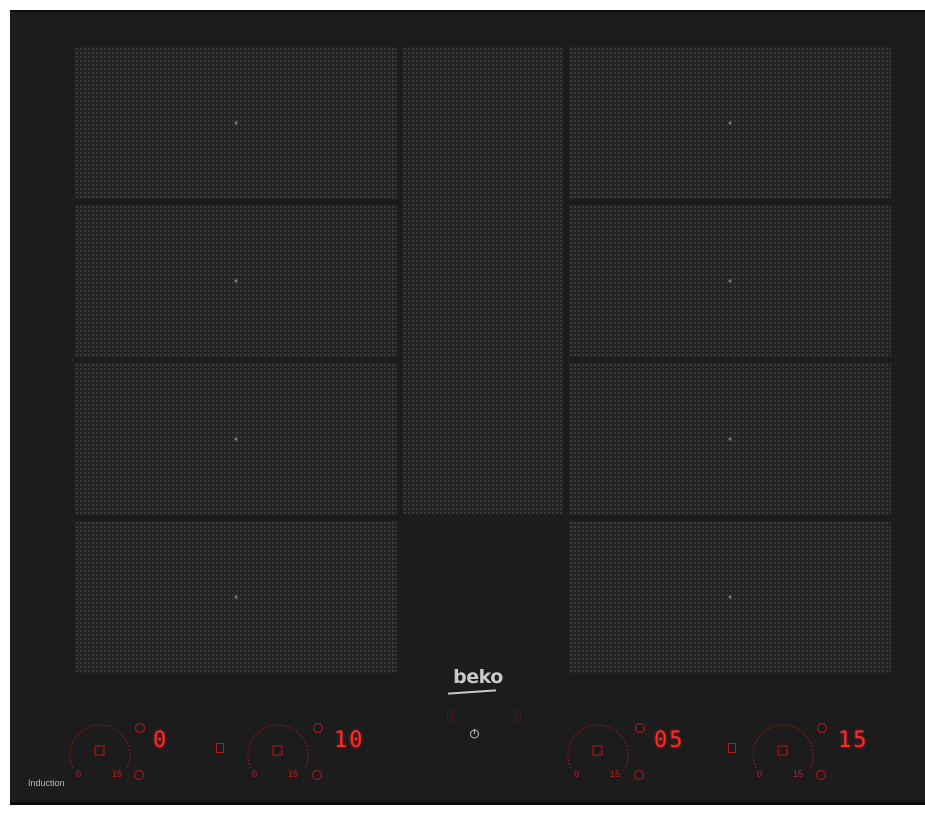  What do you see at coordinates (853, 740) in the screenshot?
I see `zone-power-display: 15` at bounding box center [853, 740].